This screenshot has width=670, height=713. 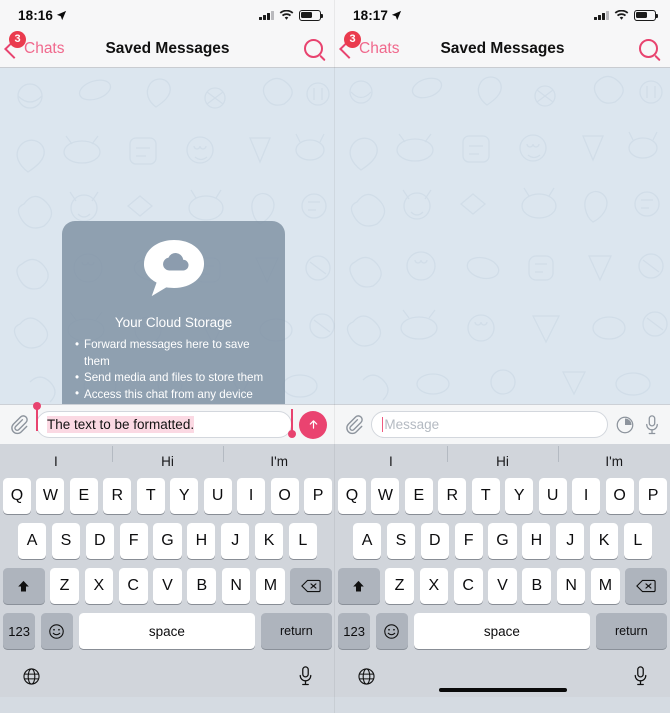 I want to click on keyboard-row-1: Q W E R T Y U I O P, so click(x=167, y=496).